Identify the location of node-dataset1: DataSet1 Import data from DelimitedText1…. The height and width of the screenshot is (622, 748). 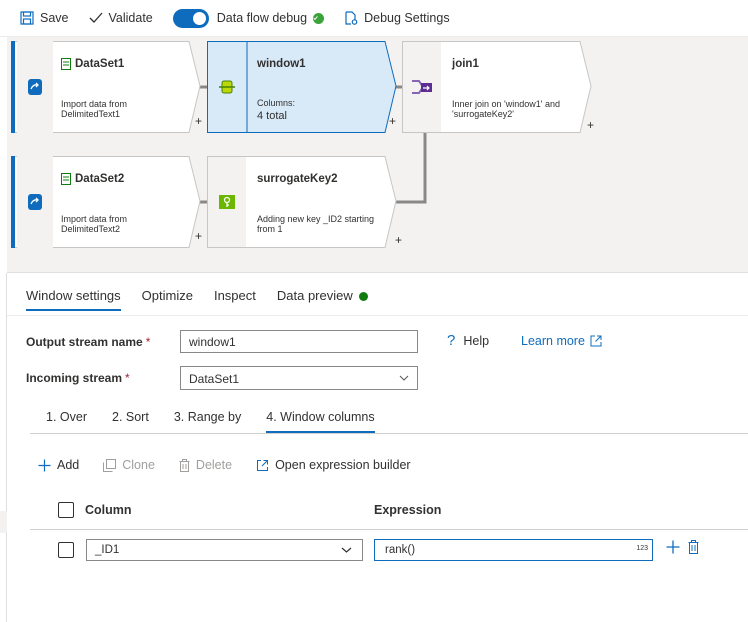
(106, 87).